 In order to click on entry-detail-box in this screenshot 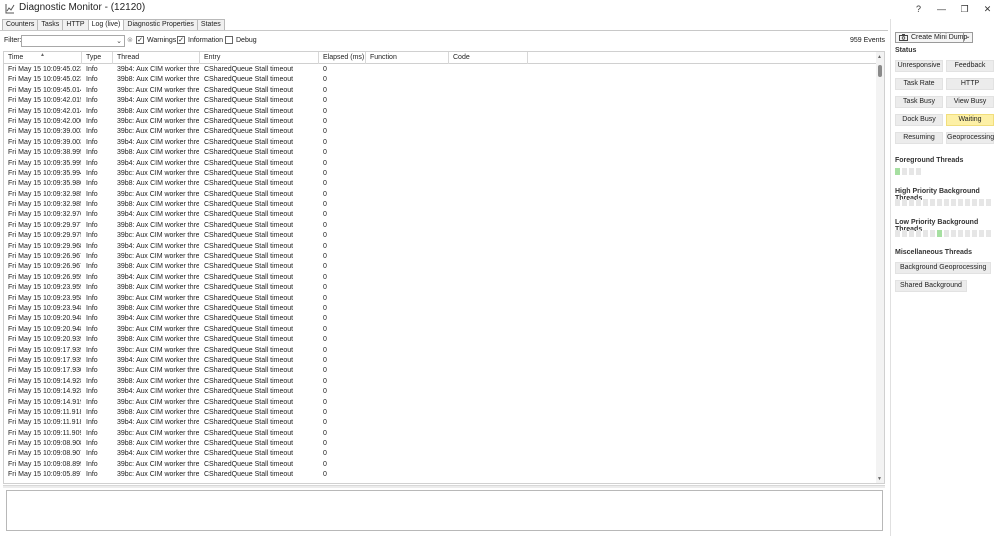, I will do `click(444, 510)`.